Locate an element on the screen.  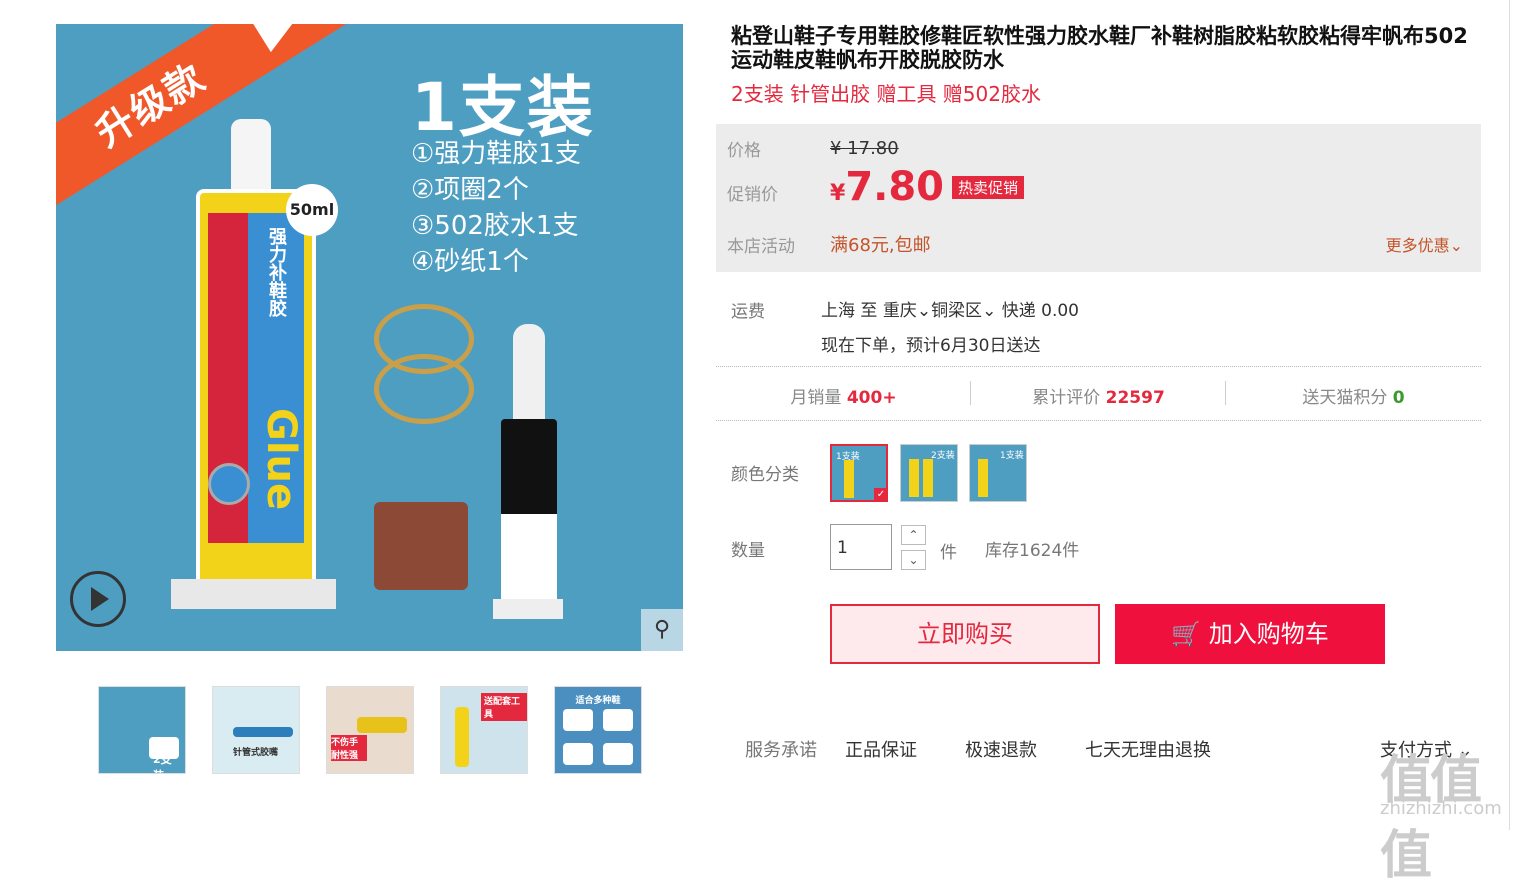
city-value: 重庆 is located at coordinates (899, 311).